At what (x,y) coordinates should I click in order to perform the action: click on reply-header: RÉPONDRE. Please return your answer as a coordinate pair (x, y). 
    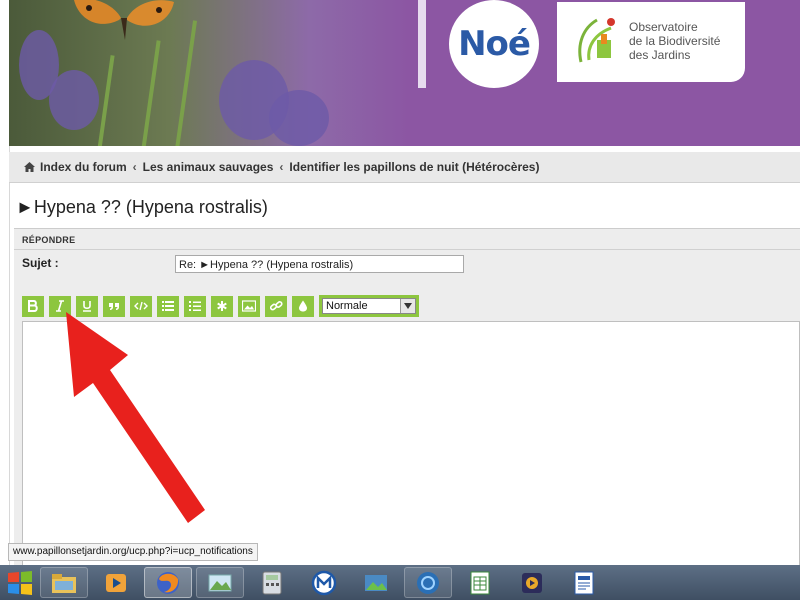
    Looking at the image, I should click on (49, 240).